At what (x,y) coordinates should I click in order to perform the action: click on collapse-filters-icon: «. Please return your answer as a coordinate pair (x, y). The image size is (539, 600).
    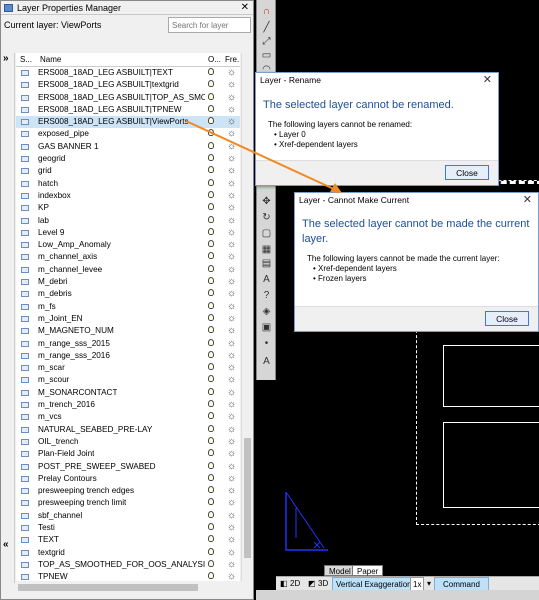
    Looking at the image, I should click on (6, 544).